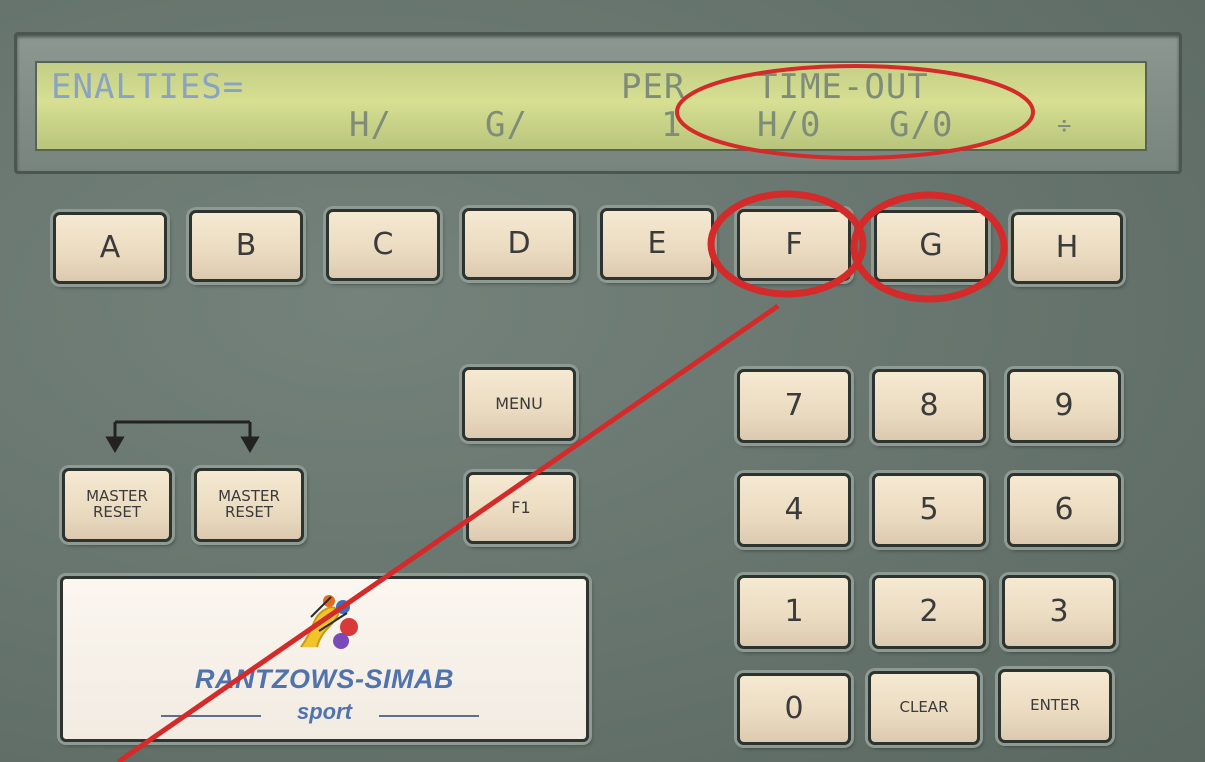 This screenshot has width=1205, height=762. Describe the element at coordinates (182, 436) in the screenshot. I see `reset-bracket-arrow-icon` at that location.